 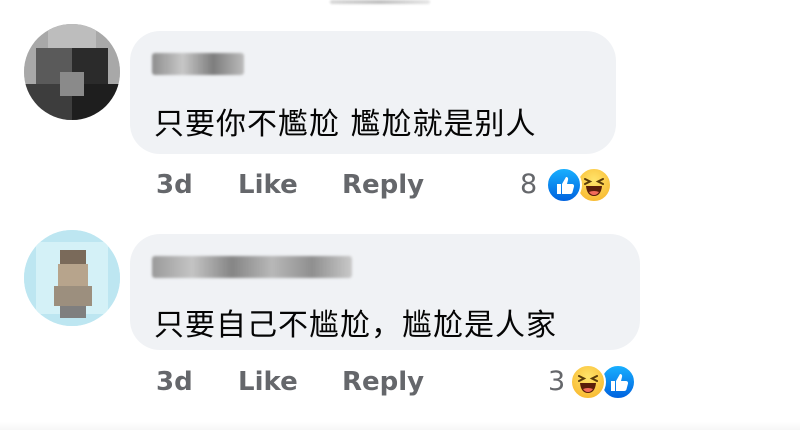 I want to click on reaction-summary: 8, so click(x=575, y=185).